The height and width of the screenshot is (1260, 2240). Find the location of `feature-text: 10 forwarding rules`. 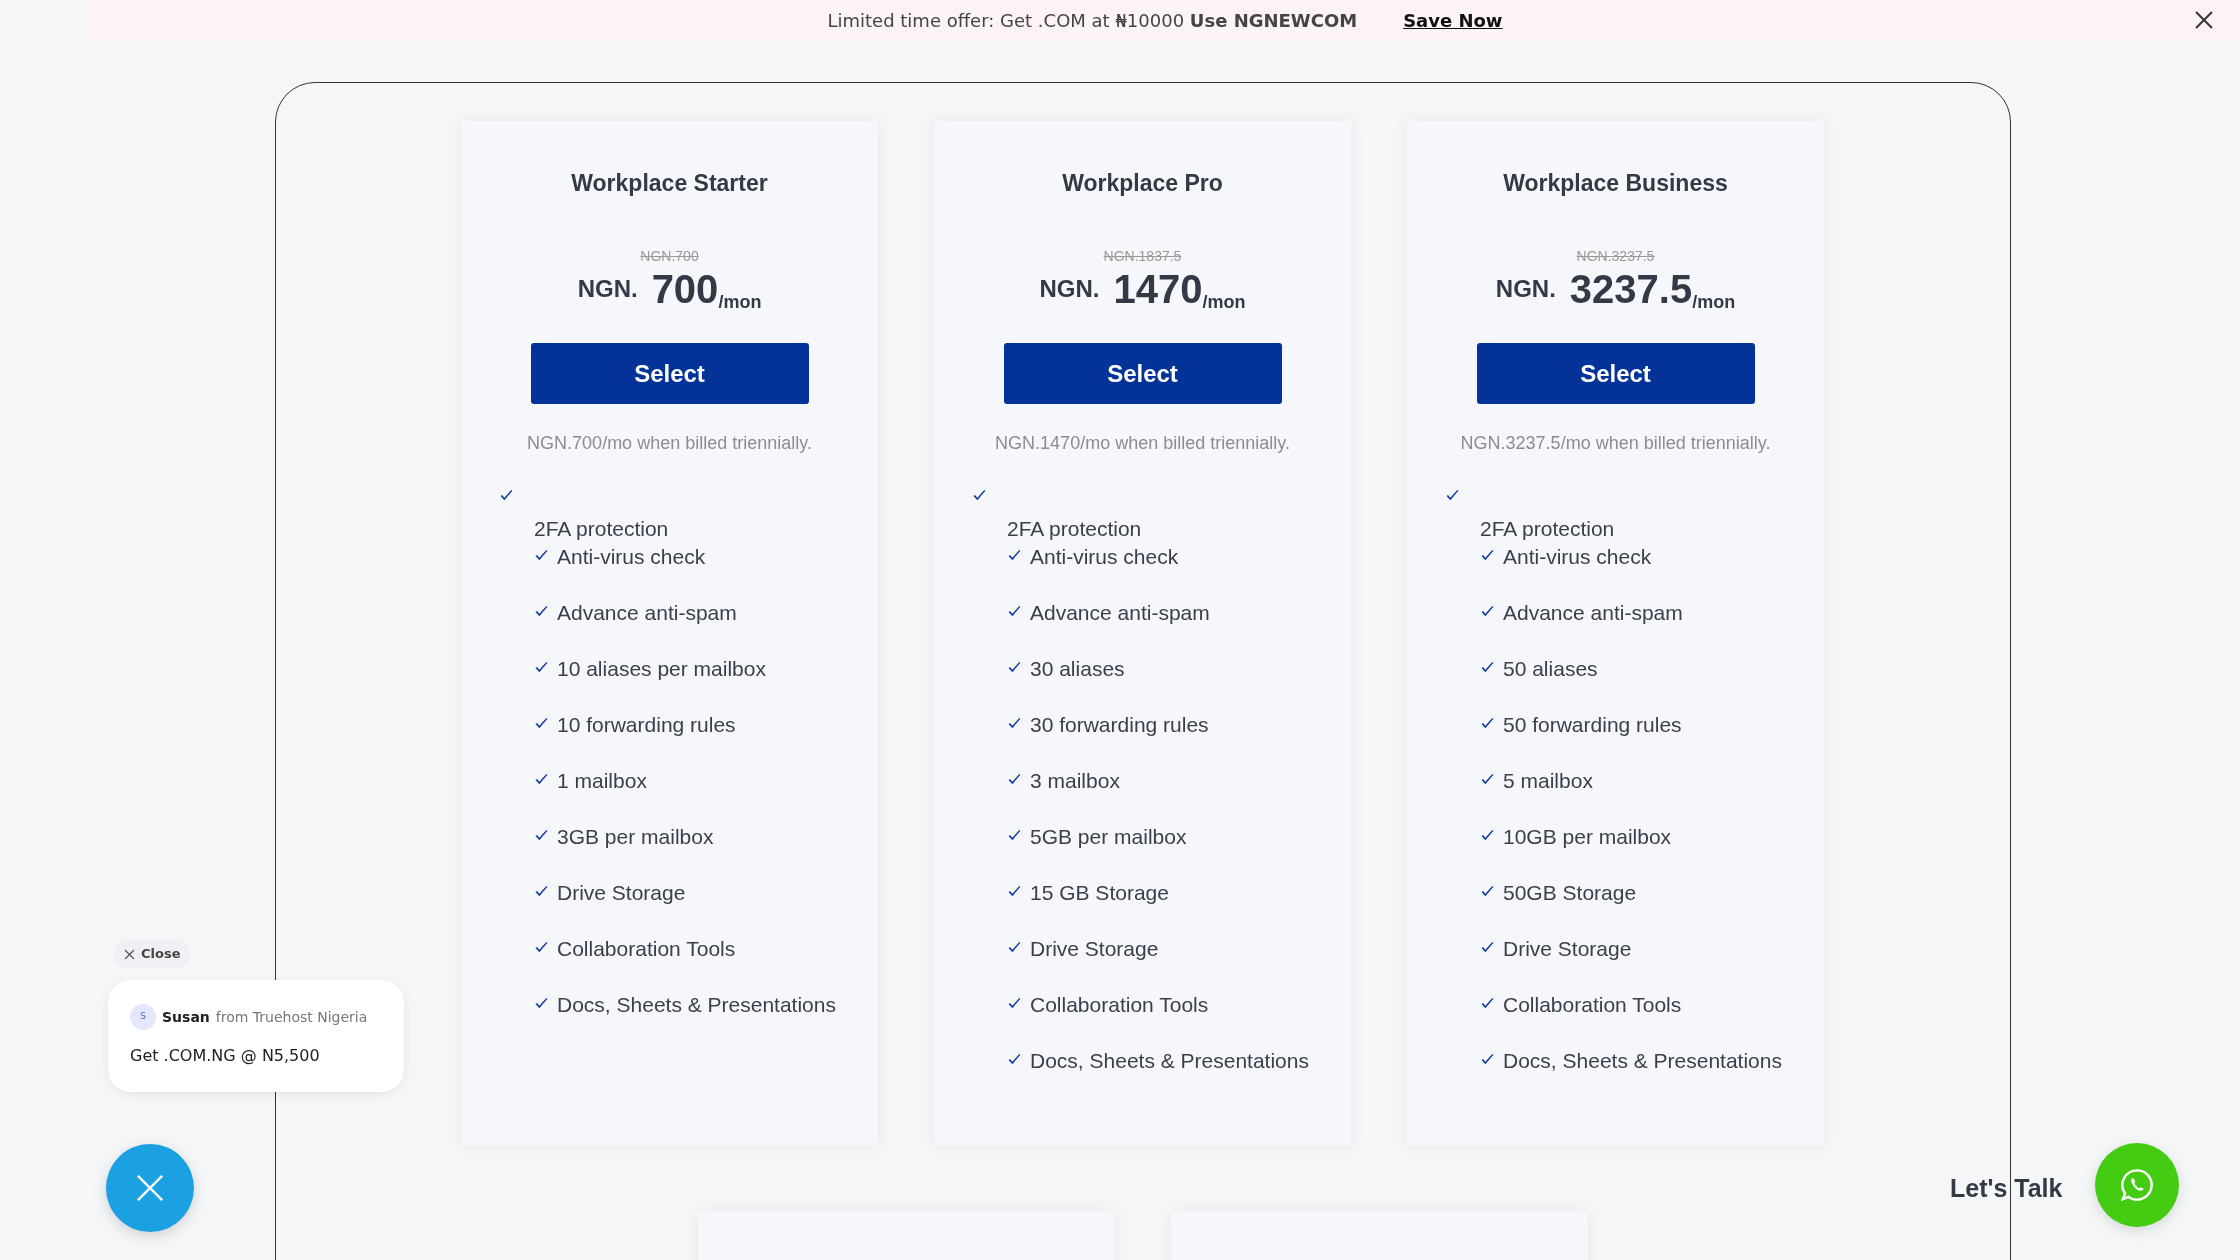

feature-text: 10 forwarding rules is located at coordinates (646, 725).